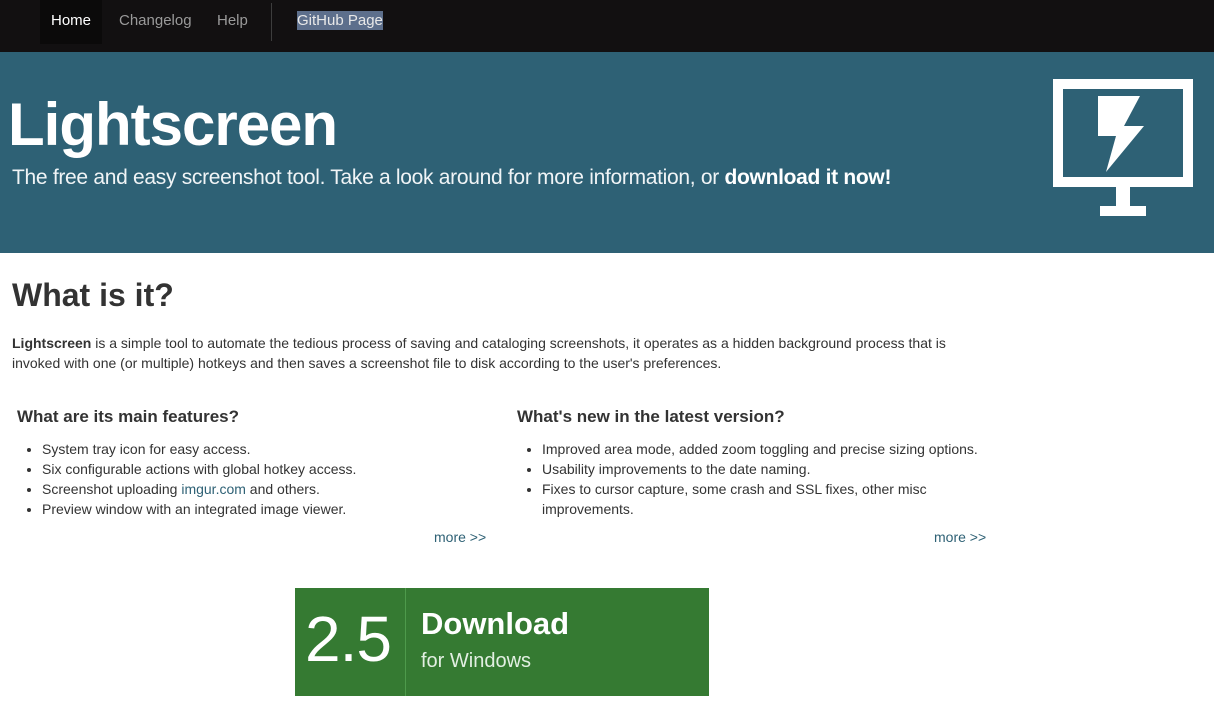 This screenshot has width=1214, height=721. I want to click on download-label: Download, so click(495, 623).